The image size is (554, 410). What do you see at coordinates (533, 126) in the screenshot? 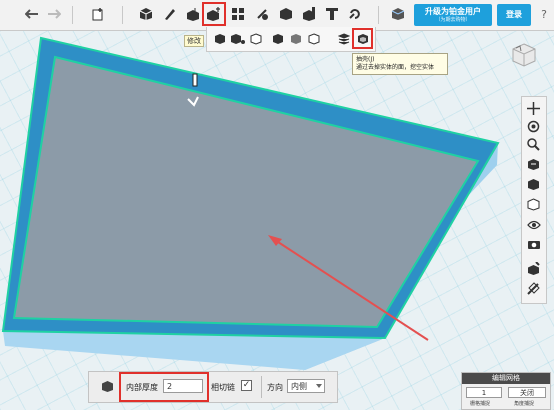
I see `orbit-icon` at bounding box center [533, 126].